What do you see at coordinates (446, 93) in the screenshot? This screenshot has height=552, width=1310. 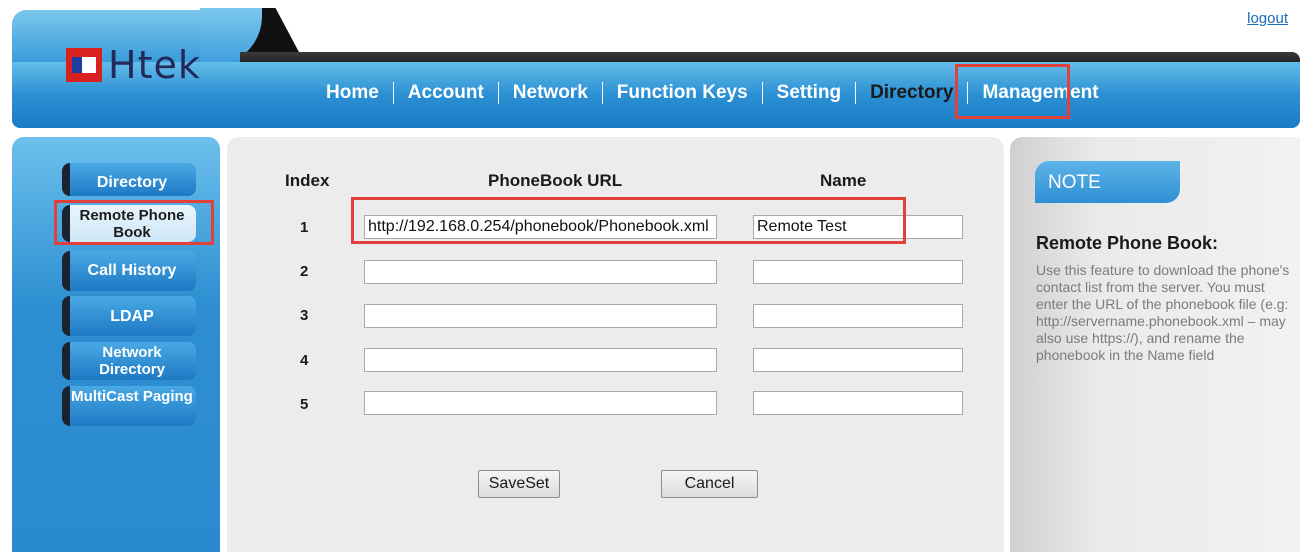 I see `nav-account: Account` at bounding box center [446, 93].